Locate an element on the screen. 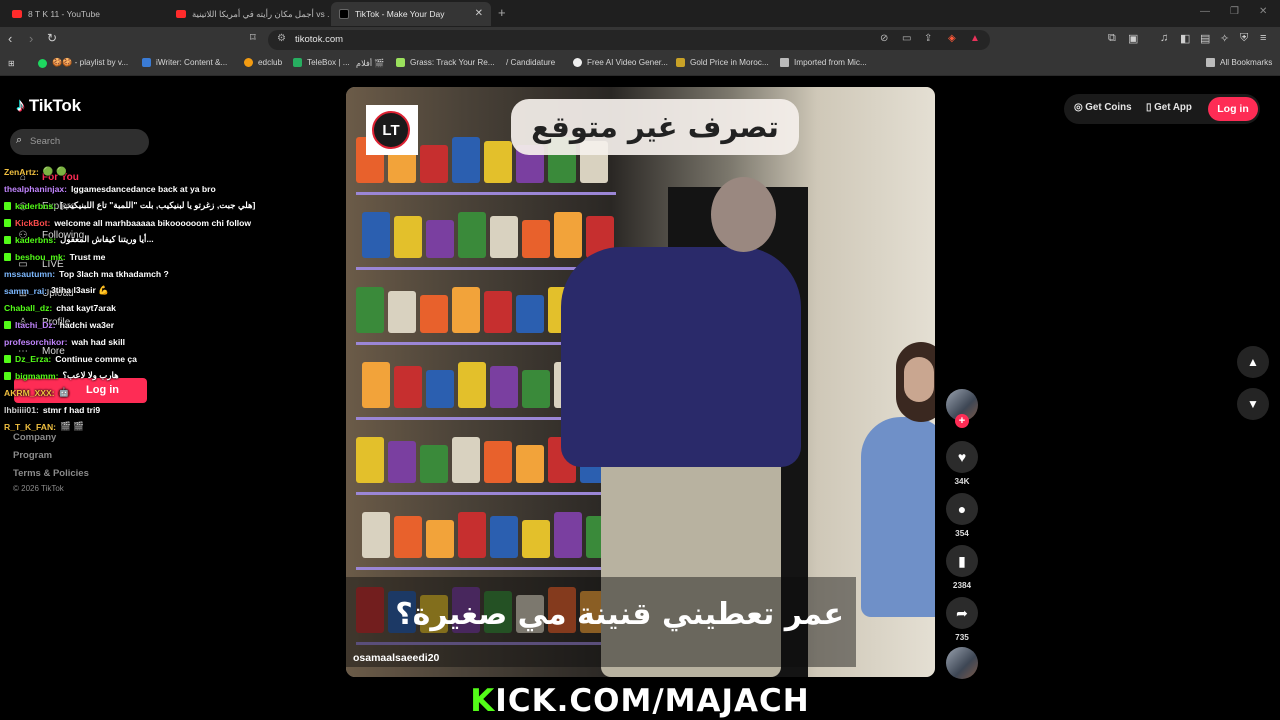 The width and height of the screenshot is (1280, 720). chat-text: lggamesdancedance back at ya bro is located at coordinates (143, 188).